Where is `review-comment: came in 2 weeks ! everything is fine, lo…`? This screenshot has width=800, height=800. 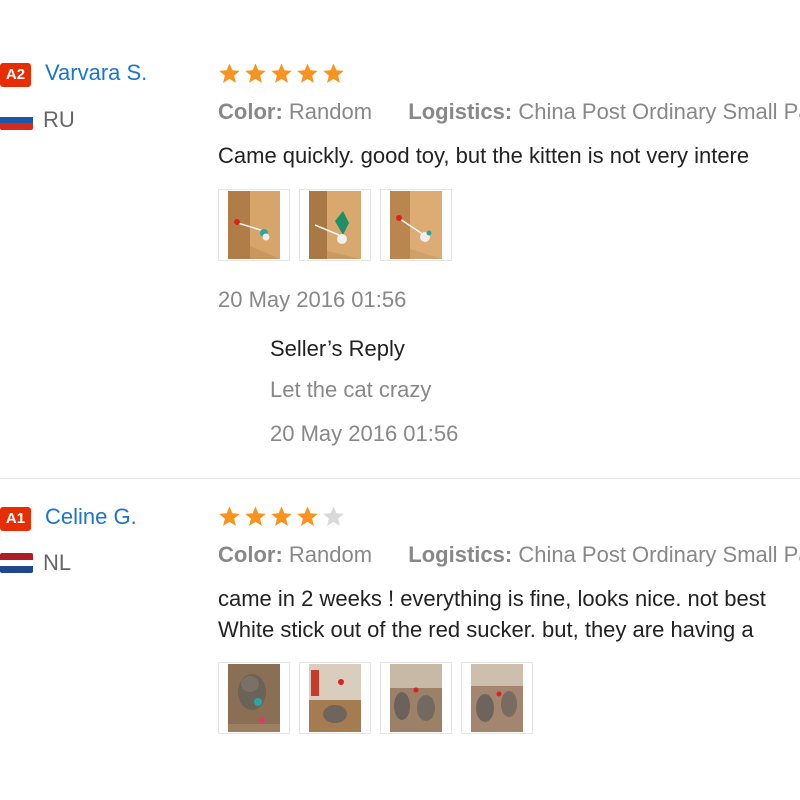
review-comment: came in 2 weeks ! everything is fine, lo… is located at coordinates (492, 614).